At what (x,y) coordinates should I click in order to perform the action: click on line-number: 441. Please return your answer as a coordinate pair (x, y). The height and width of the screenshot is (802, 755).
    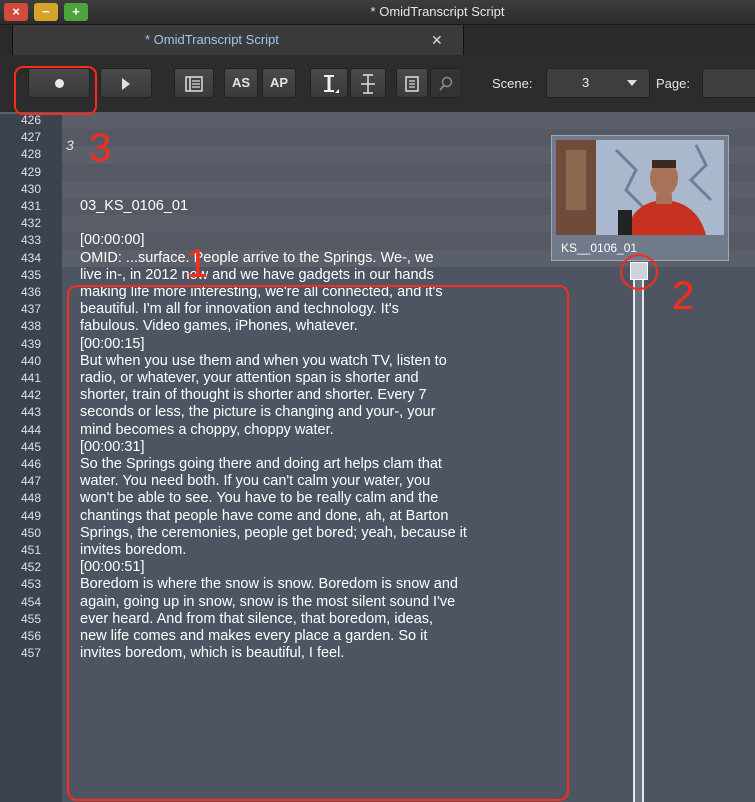
    Looking at the image, I should click on (31, 378).